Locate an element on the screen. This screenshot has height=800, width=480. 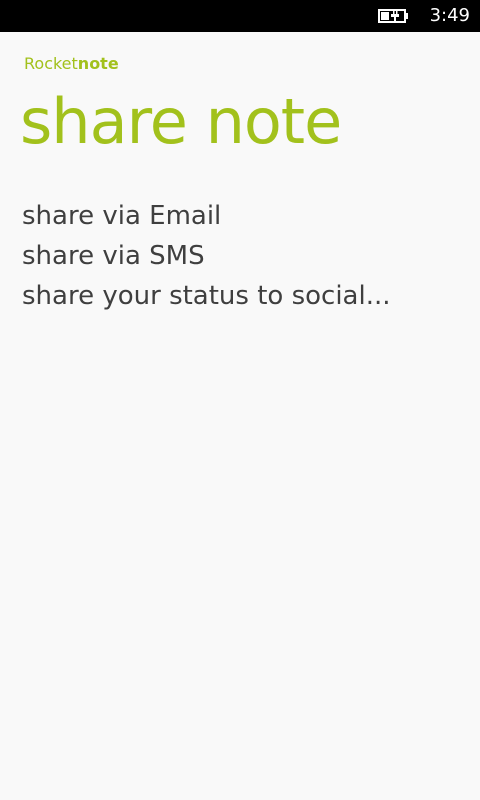
app-name: Rocketnote is located at coordinates (71, 64).